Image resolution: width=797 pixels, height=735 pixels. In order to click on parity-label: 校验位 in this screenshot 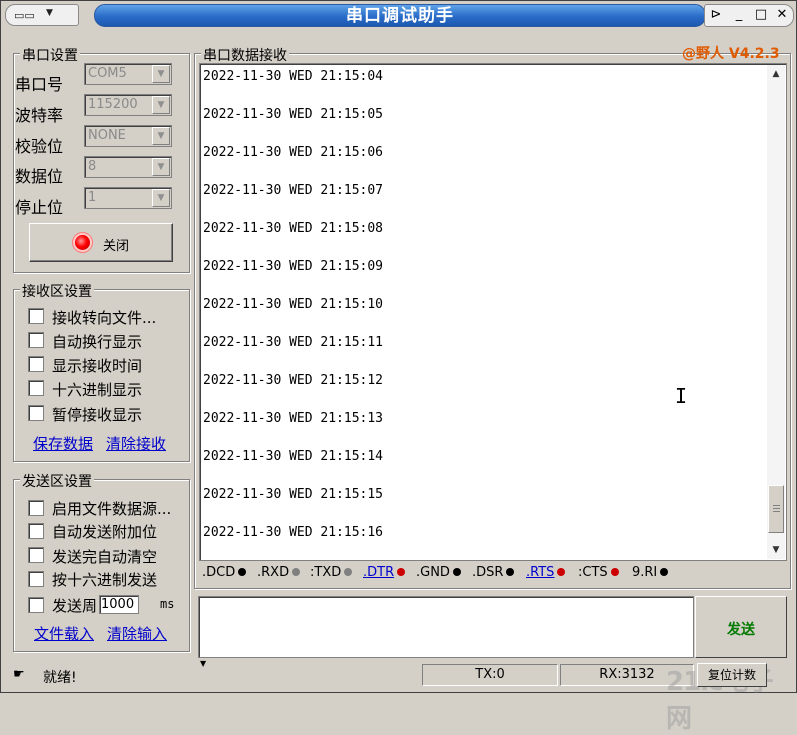, I will do `click(39, 146)`.